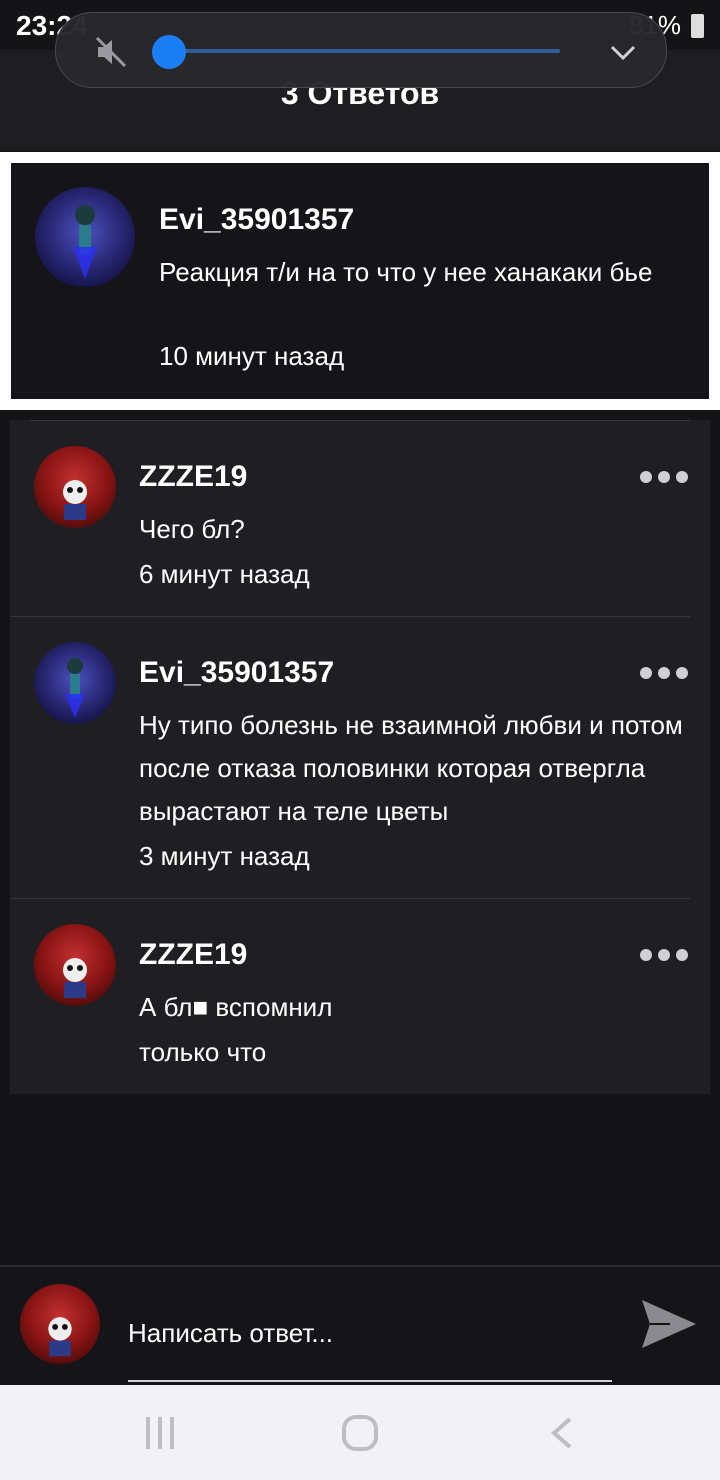 Image resolution: width=720 pixels, height=1480 pixels. Describe the element at coordinates (252, 356) in the screenshot. I see `comment-time: 10 минут назад` at that location.